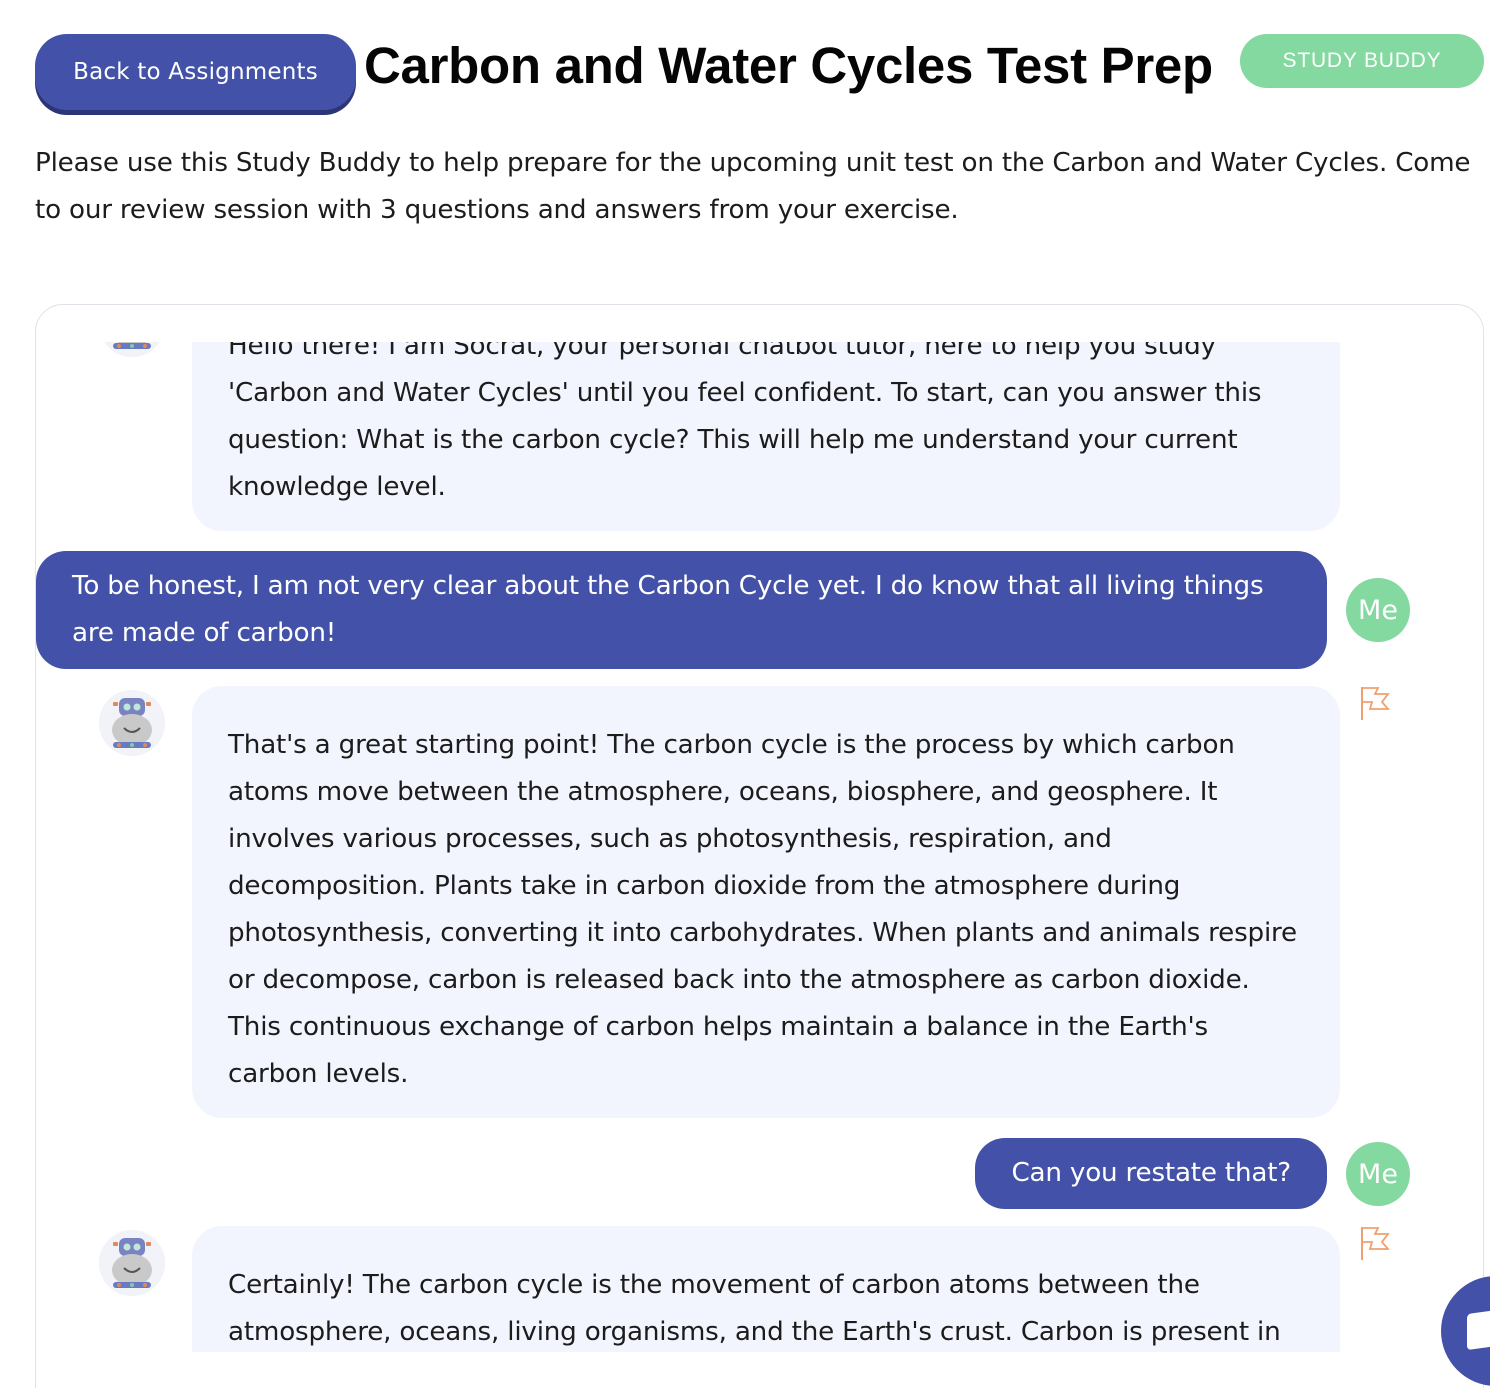 Image resolution: width=1490 pixels, height=1388 pixels. I want to click on study-buddy-badge: STUDY BUDDY, so click(1362, 61).